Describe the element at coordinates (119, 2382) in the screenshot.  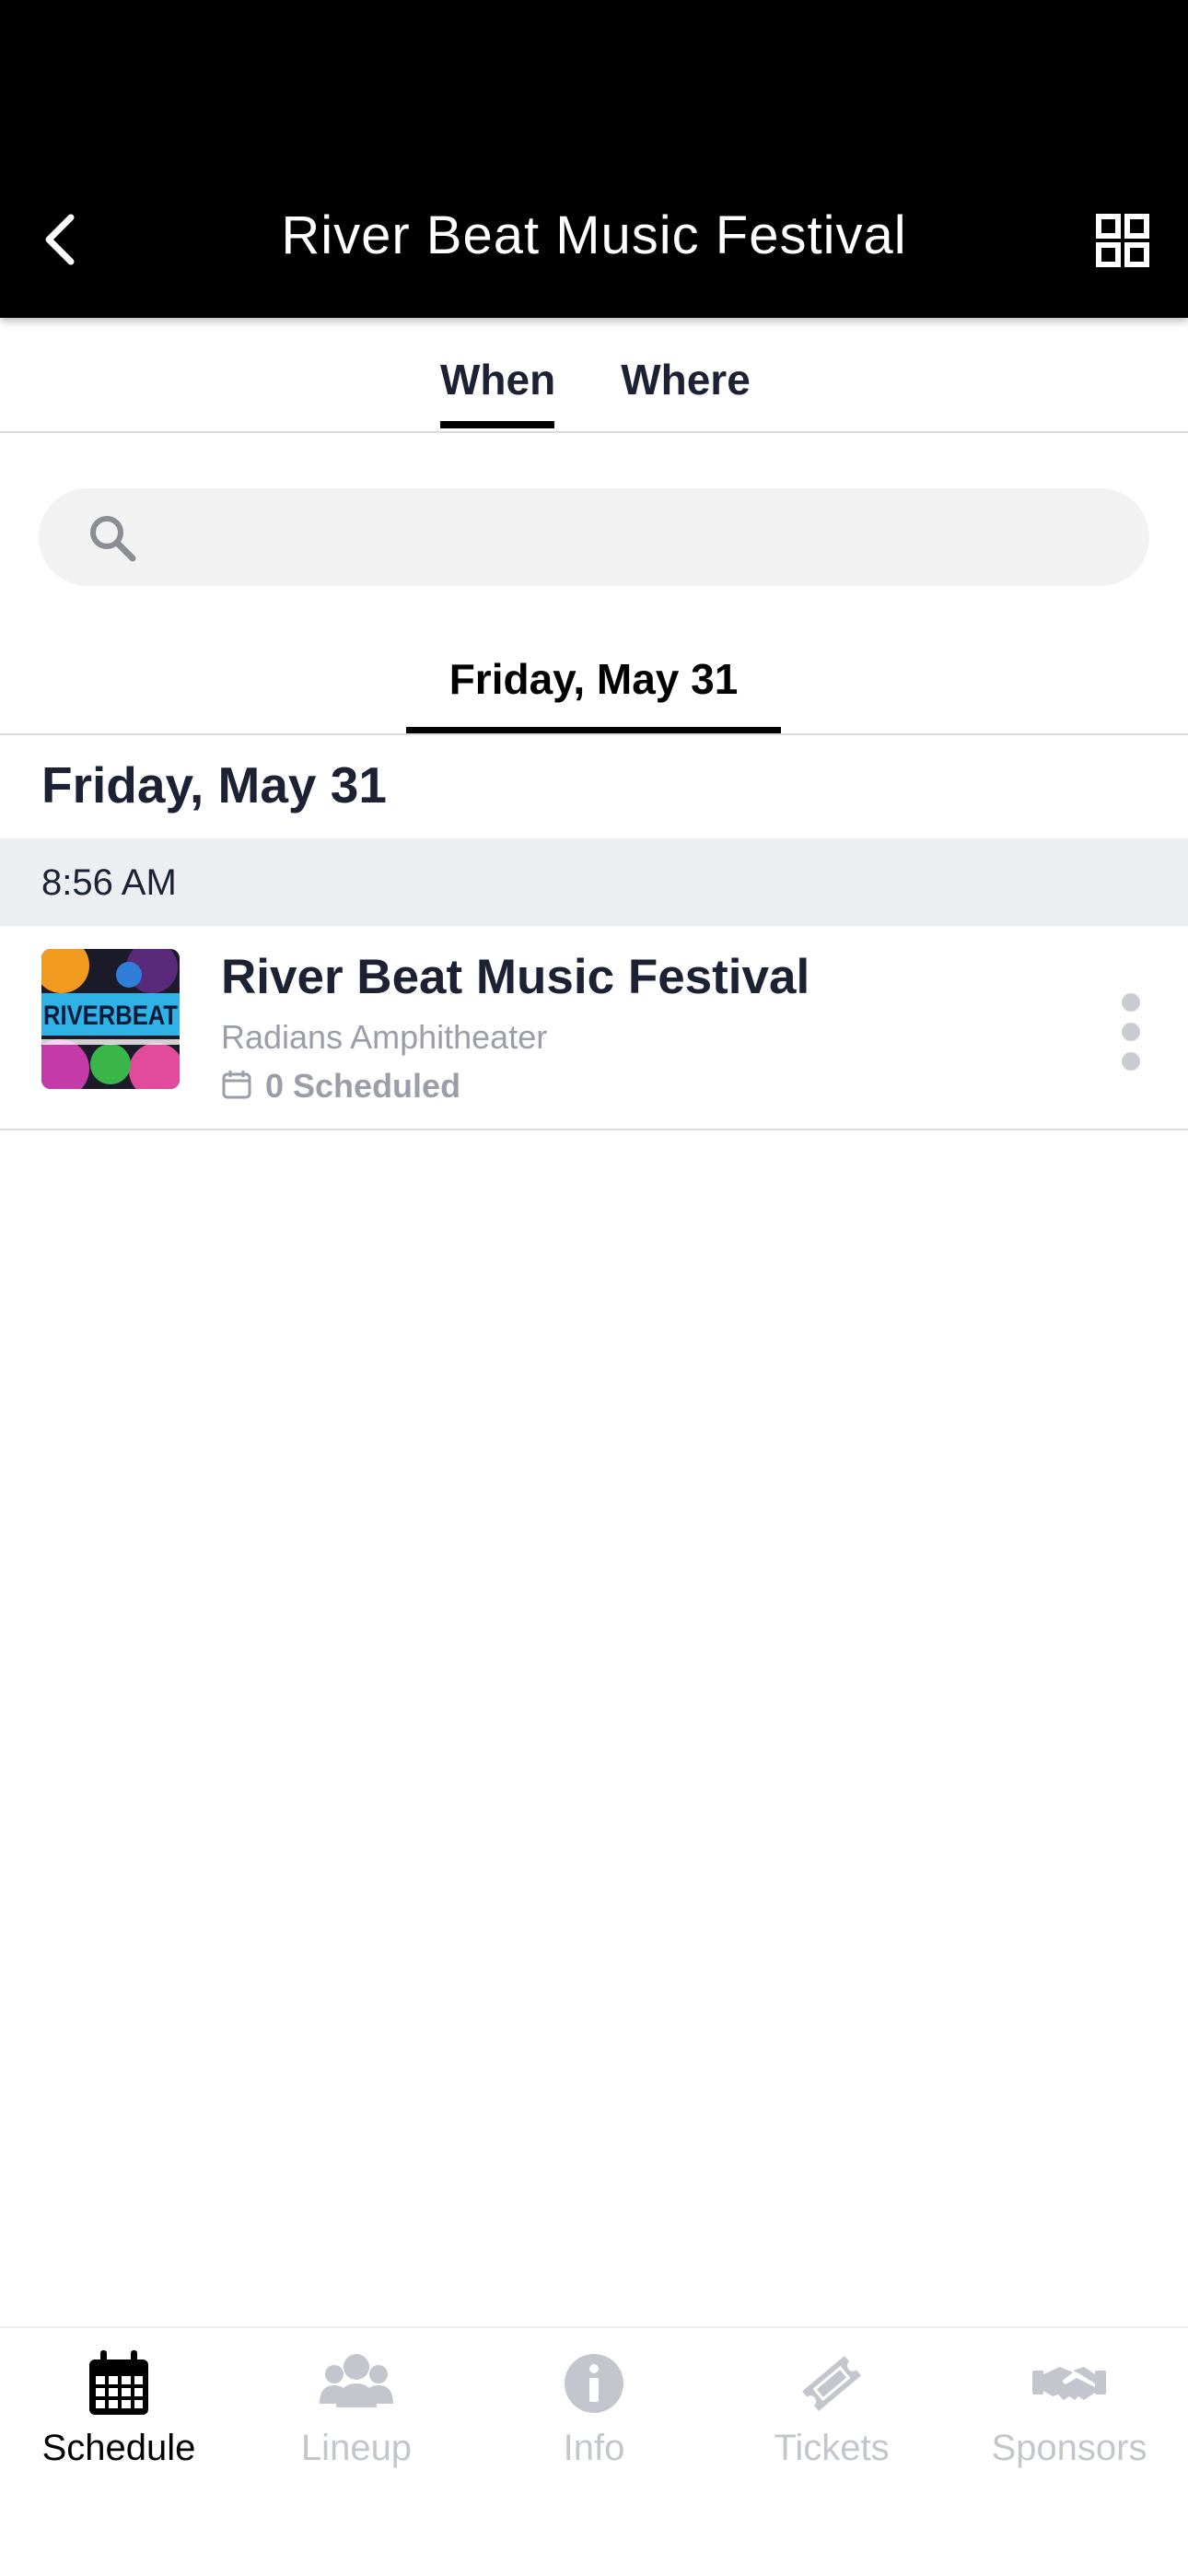
I see `calendar-icon` at that location.